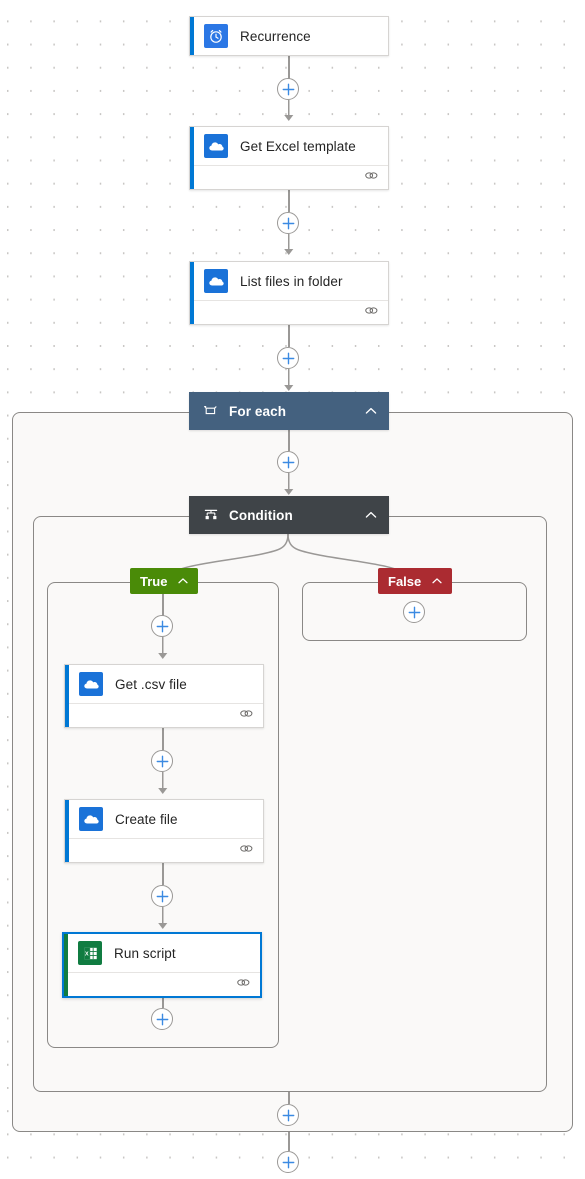 The width and height of the screenshot is (585, 1179). Describe the element at coordinates (261, 515) in the screenshot. I see `node-title: Condition` at that location.